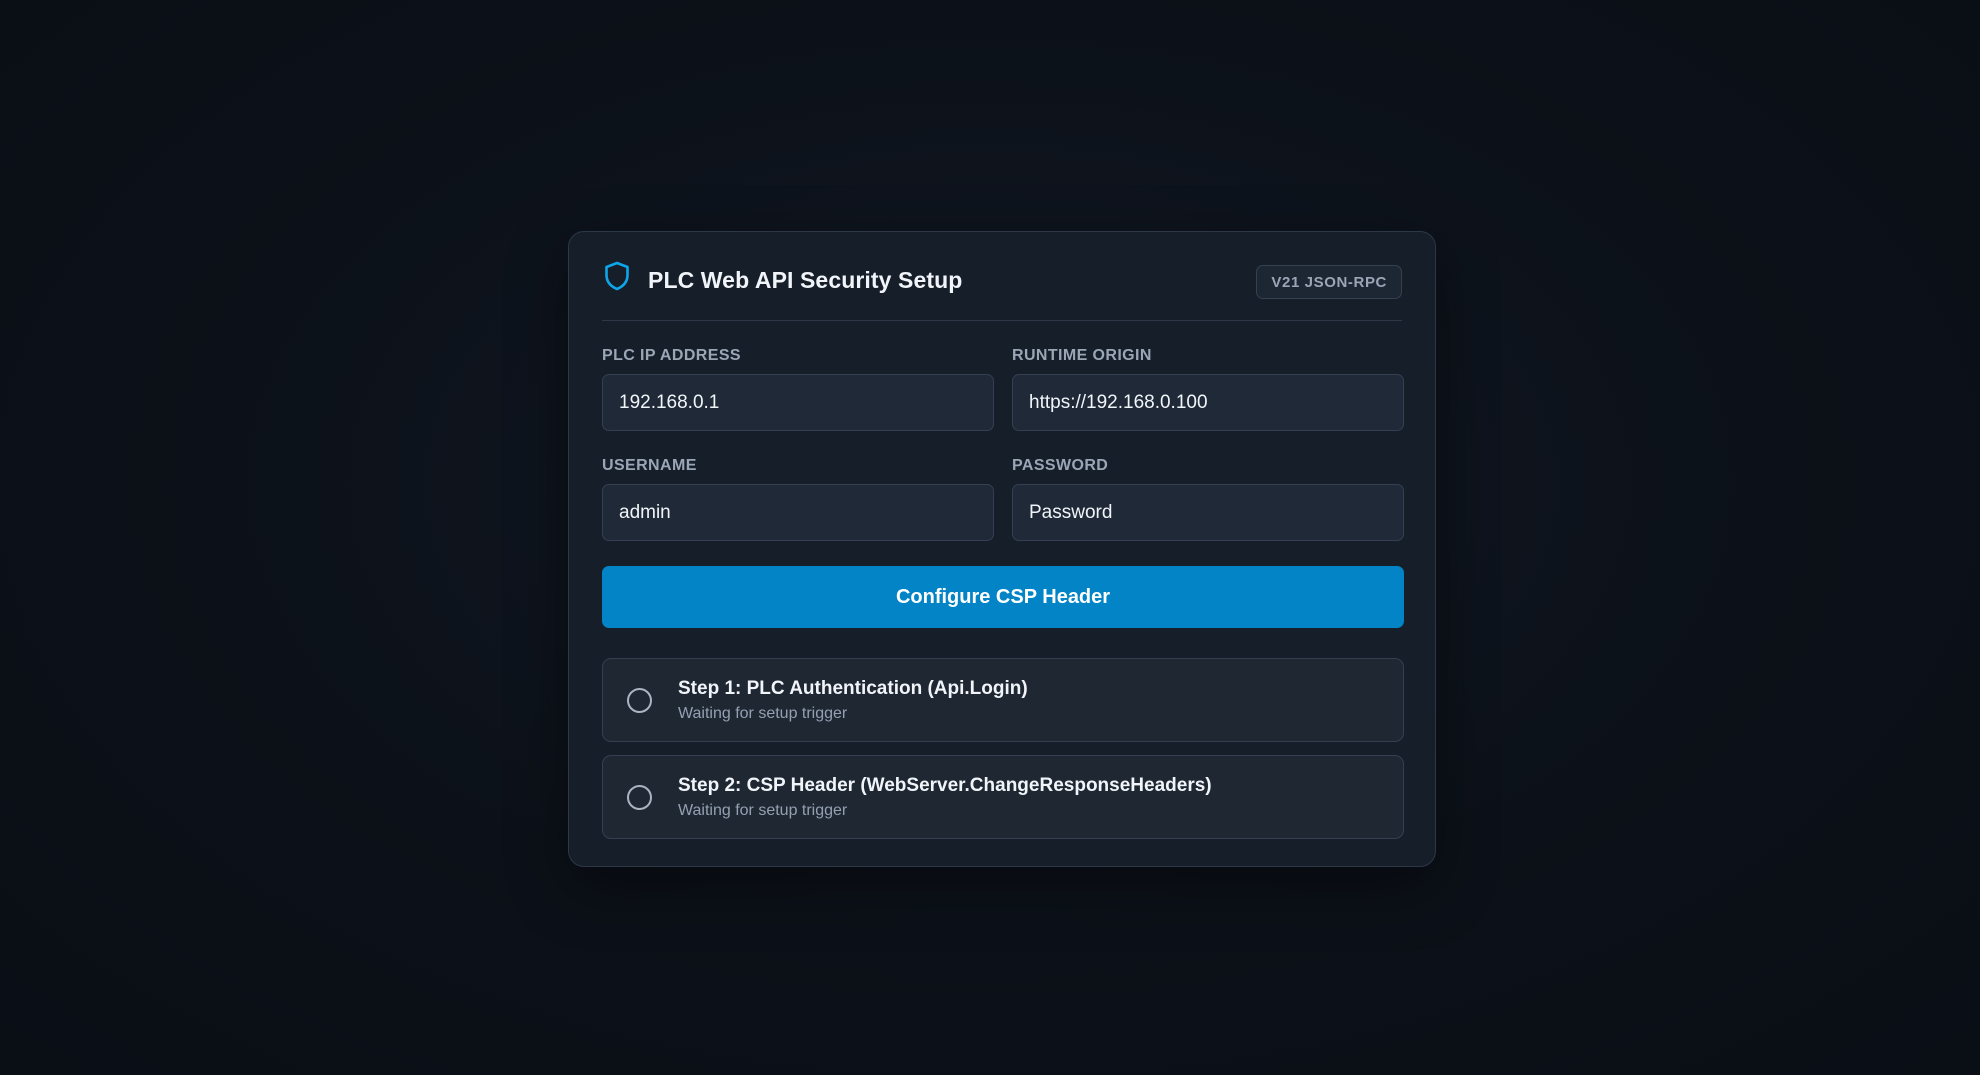 The image size is (1980, 1075). Describe the element at coordinates (798, 512) in the screenshot. I see `username-input` at that location.